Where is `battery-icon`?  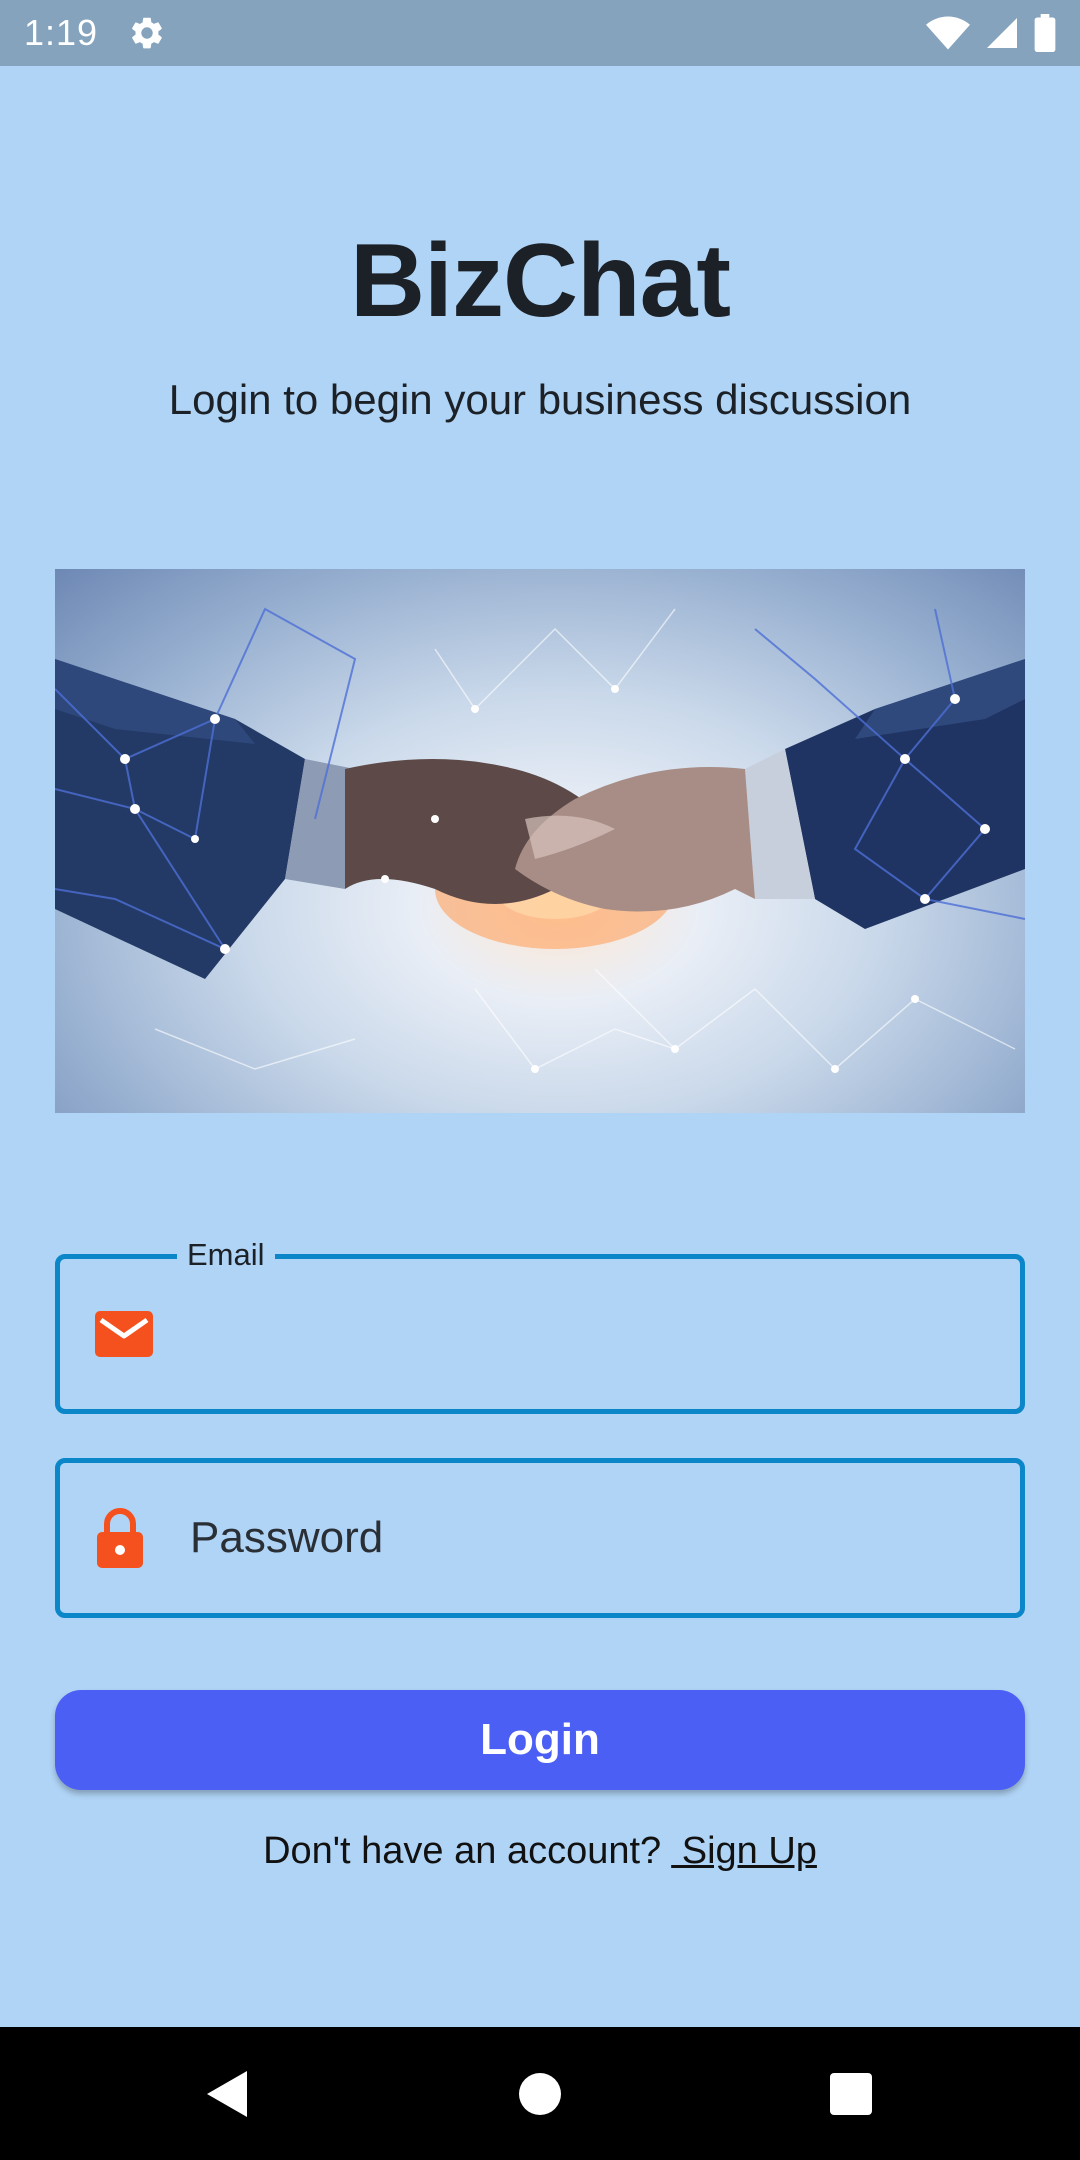 battery-icon is located at coordinates (1045, 33).